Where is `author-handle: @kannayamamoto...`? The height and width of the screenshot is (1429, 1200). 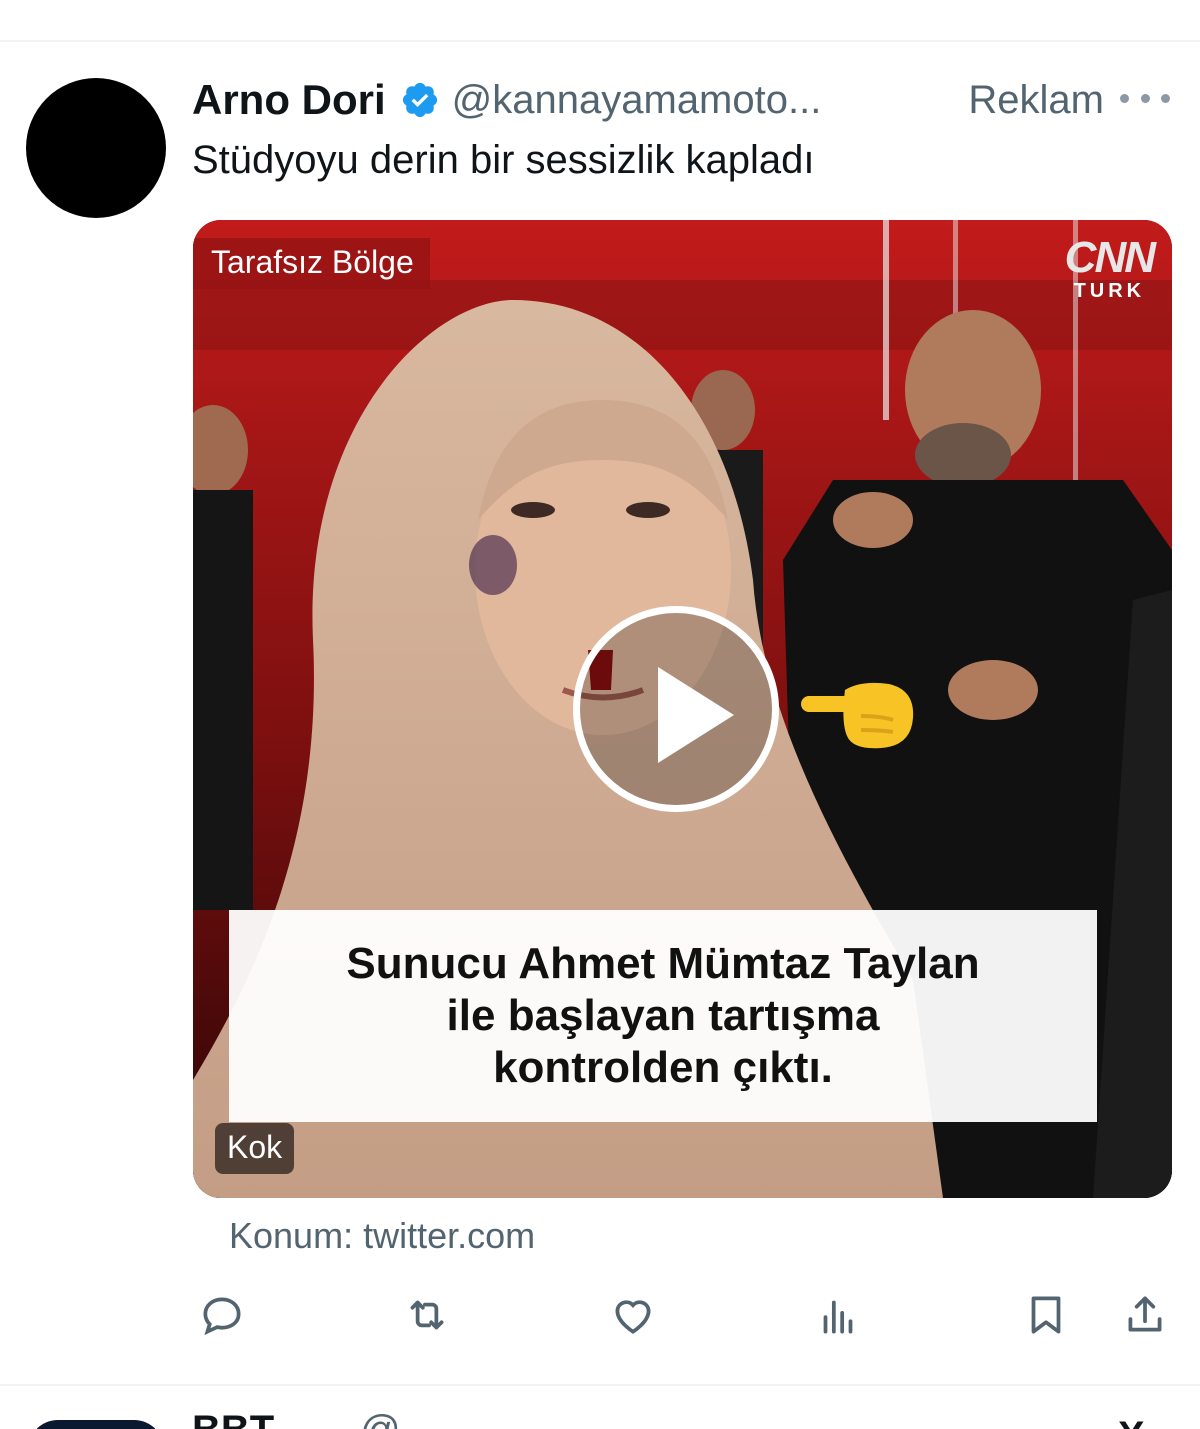 author-handle: @kannayamamoto... is located at coordinates (637, 100).